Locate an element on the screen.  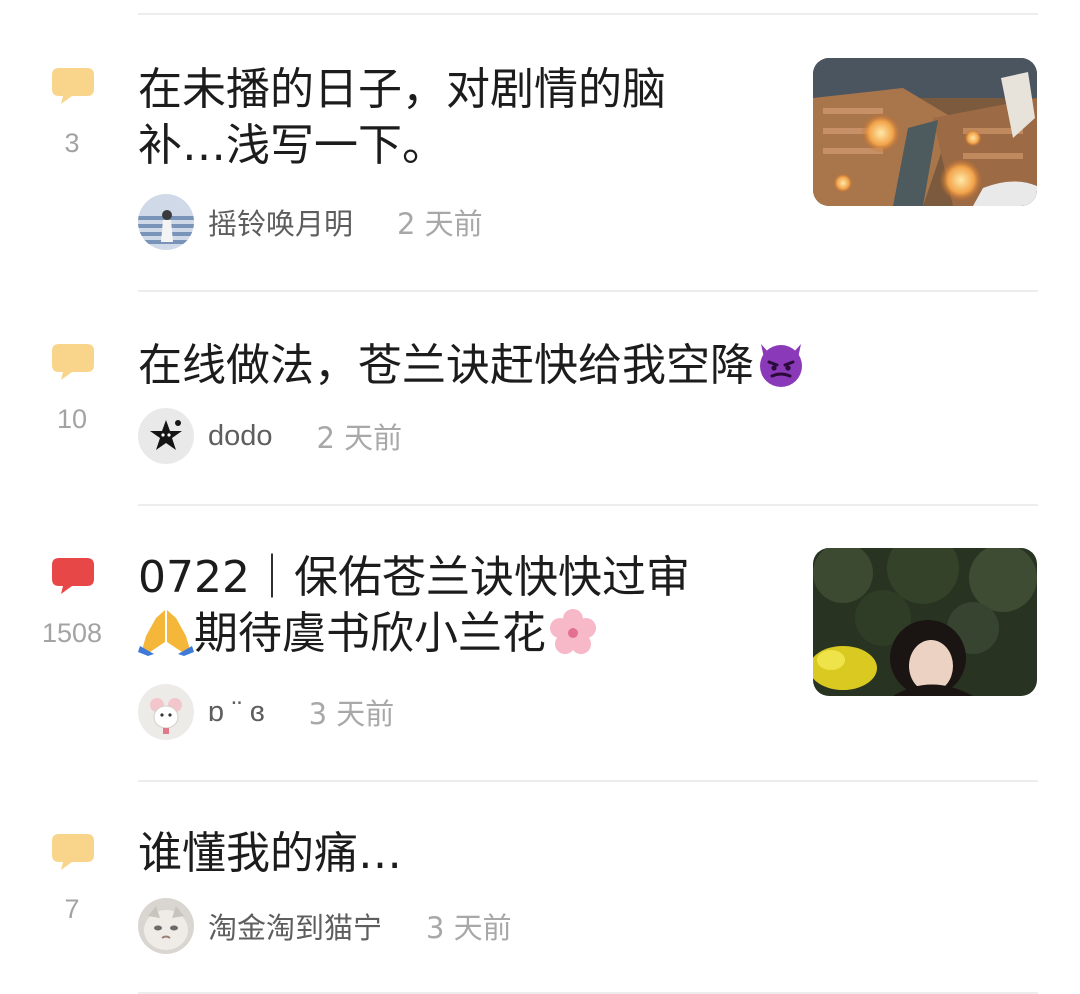
author-name: 摇铃唤月明 is located at coordinates (280, 222).